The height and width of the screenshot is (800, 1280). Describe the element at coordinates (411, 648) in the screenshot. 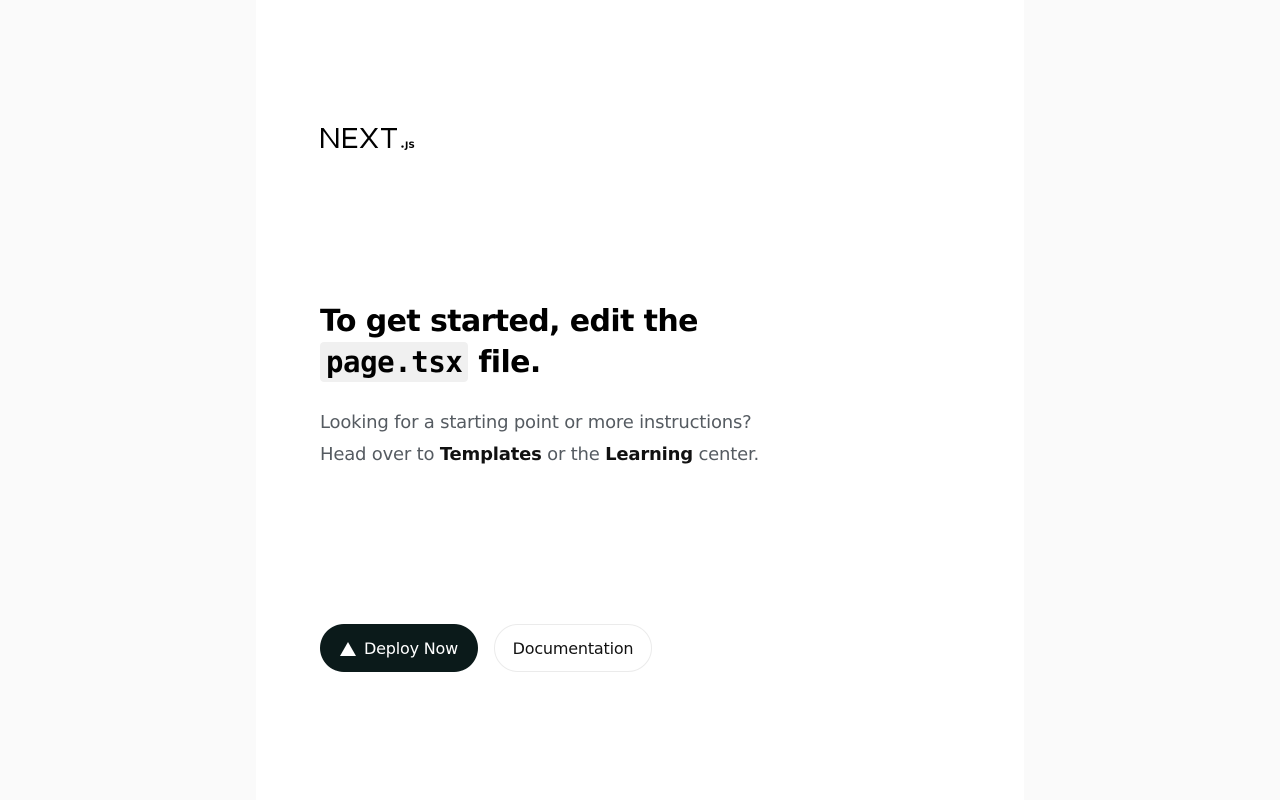

I see `deploy-now-label: Deploy Now` at that location.